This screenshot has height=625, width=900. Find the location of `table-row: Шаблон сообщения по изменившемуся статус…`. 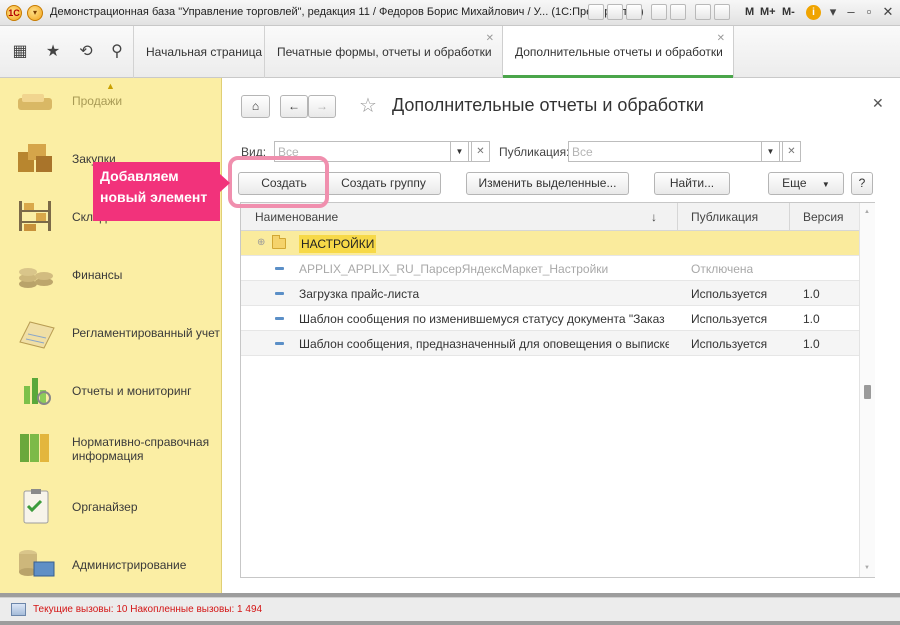

table-row: Шаблон сообщения по изменившемуся статус… is located at coordinates (550, 318).